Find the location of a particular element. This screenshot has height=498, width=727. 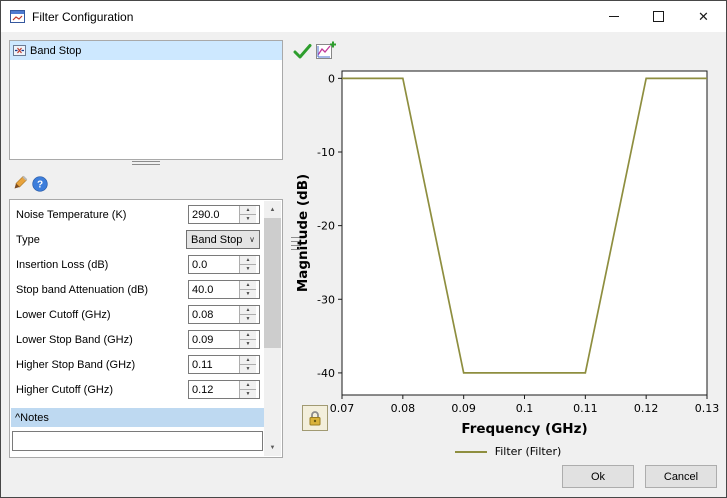

svg-text: -10 is located at coordinates (326, 152).